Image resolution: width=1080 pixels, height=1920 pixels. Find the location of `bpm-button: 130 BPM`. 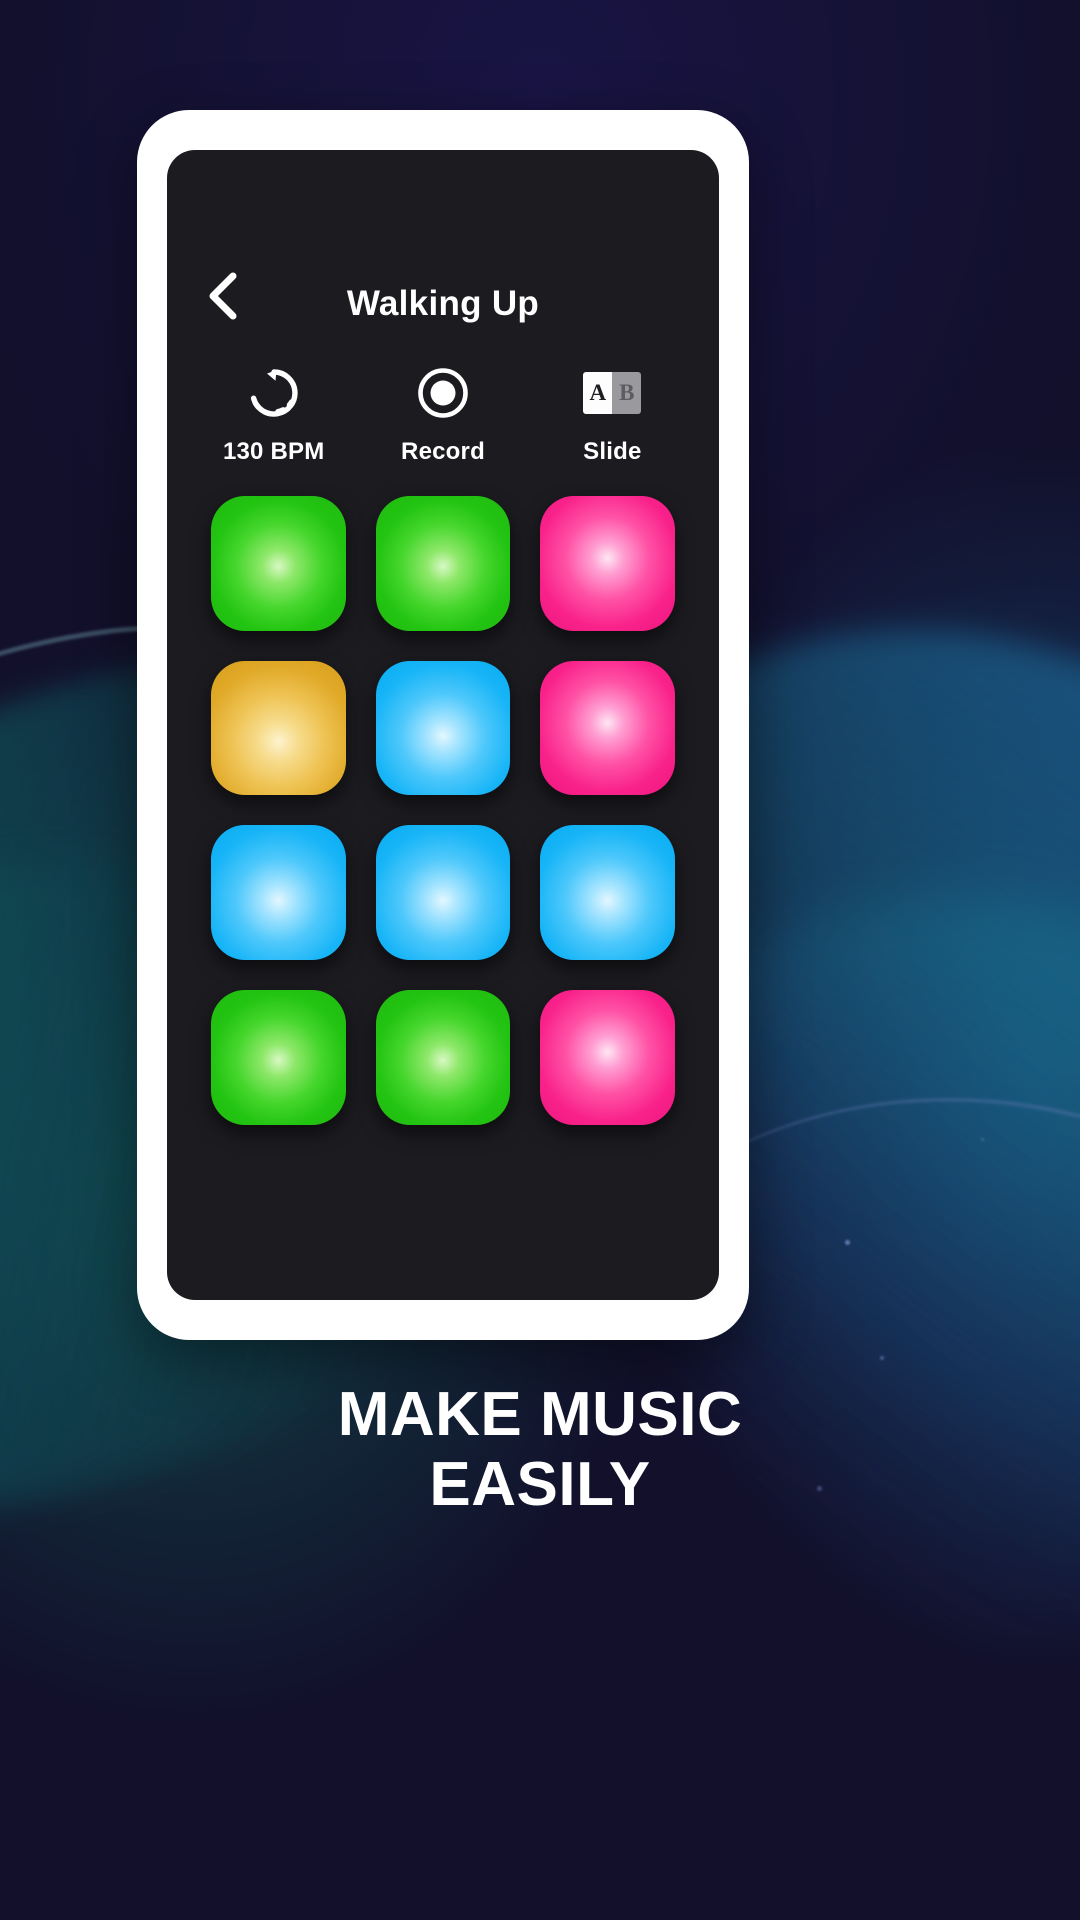

bpm-button: 130 BPM is located at coordinates (273, 414).